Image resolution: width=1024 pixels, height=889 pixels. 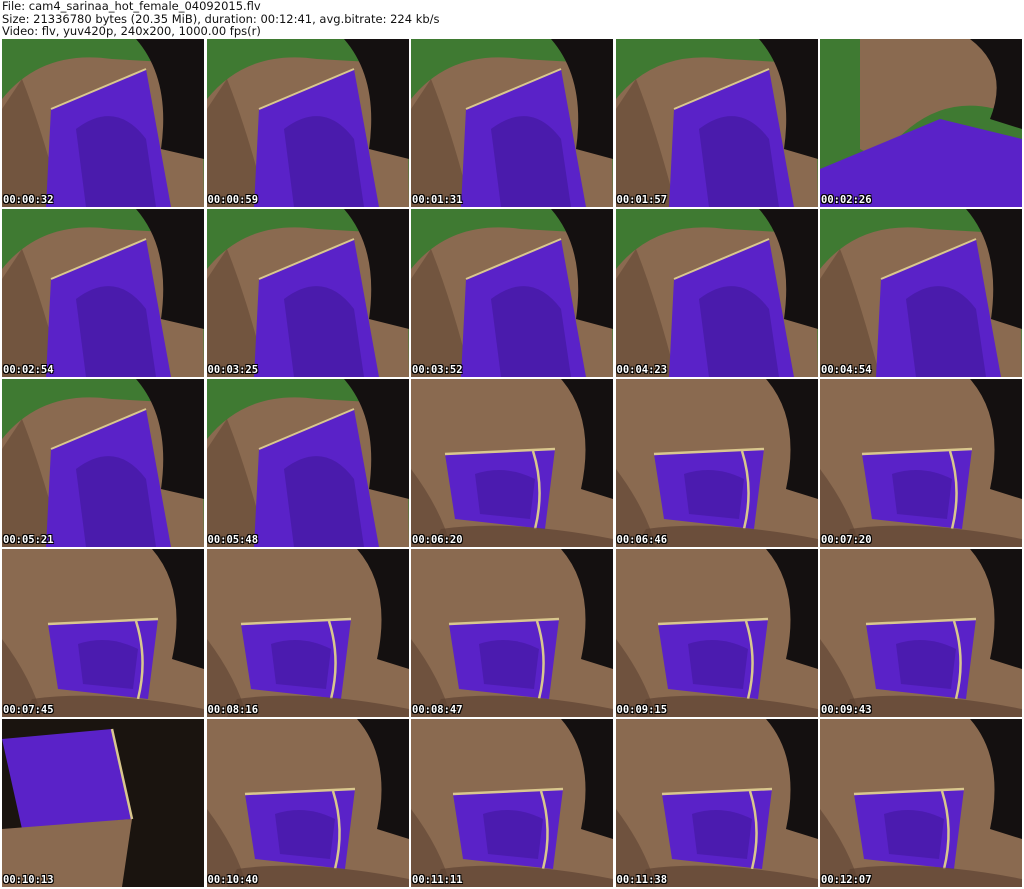 I want to click on video-thumbnail: 00:00:59, so click(x=307, y=123).